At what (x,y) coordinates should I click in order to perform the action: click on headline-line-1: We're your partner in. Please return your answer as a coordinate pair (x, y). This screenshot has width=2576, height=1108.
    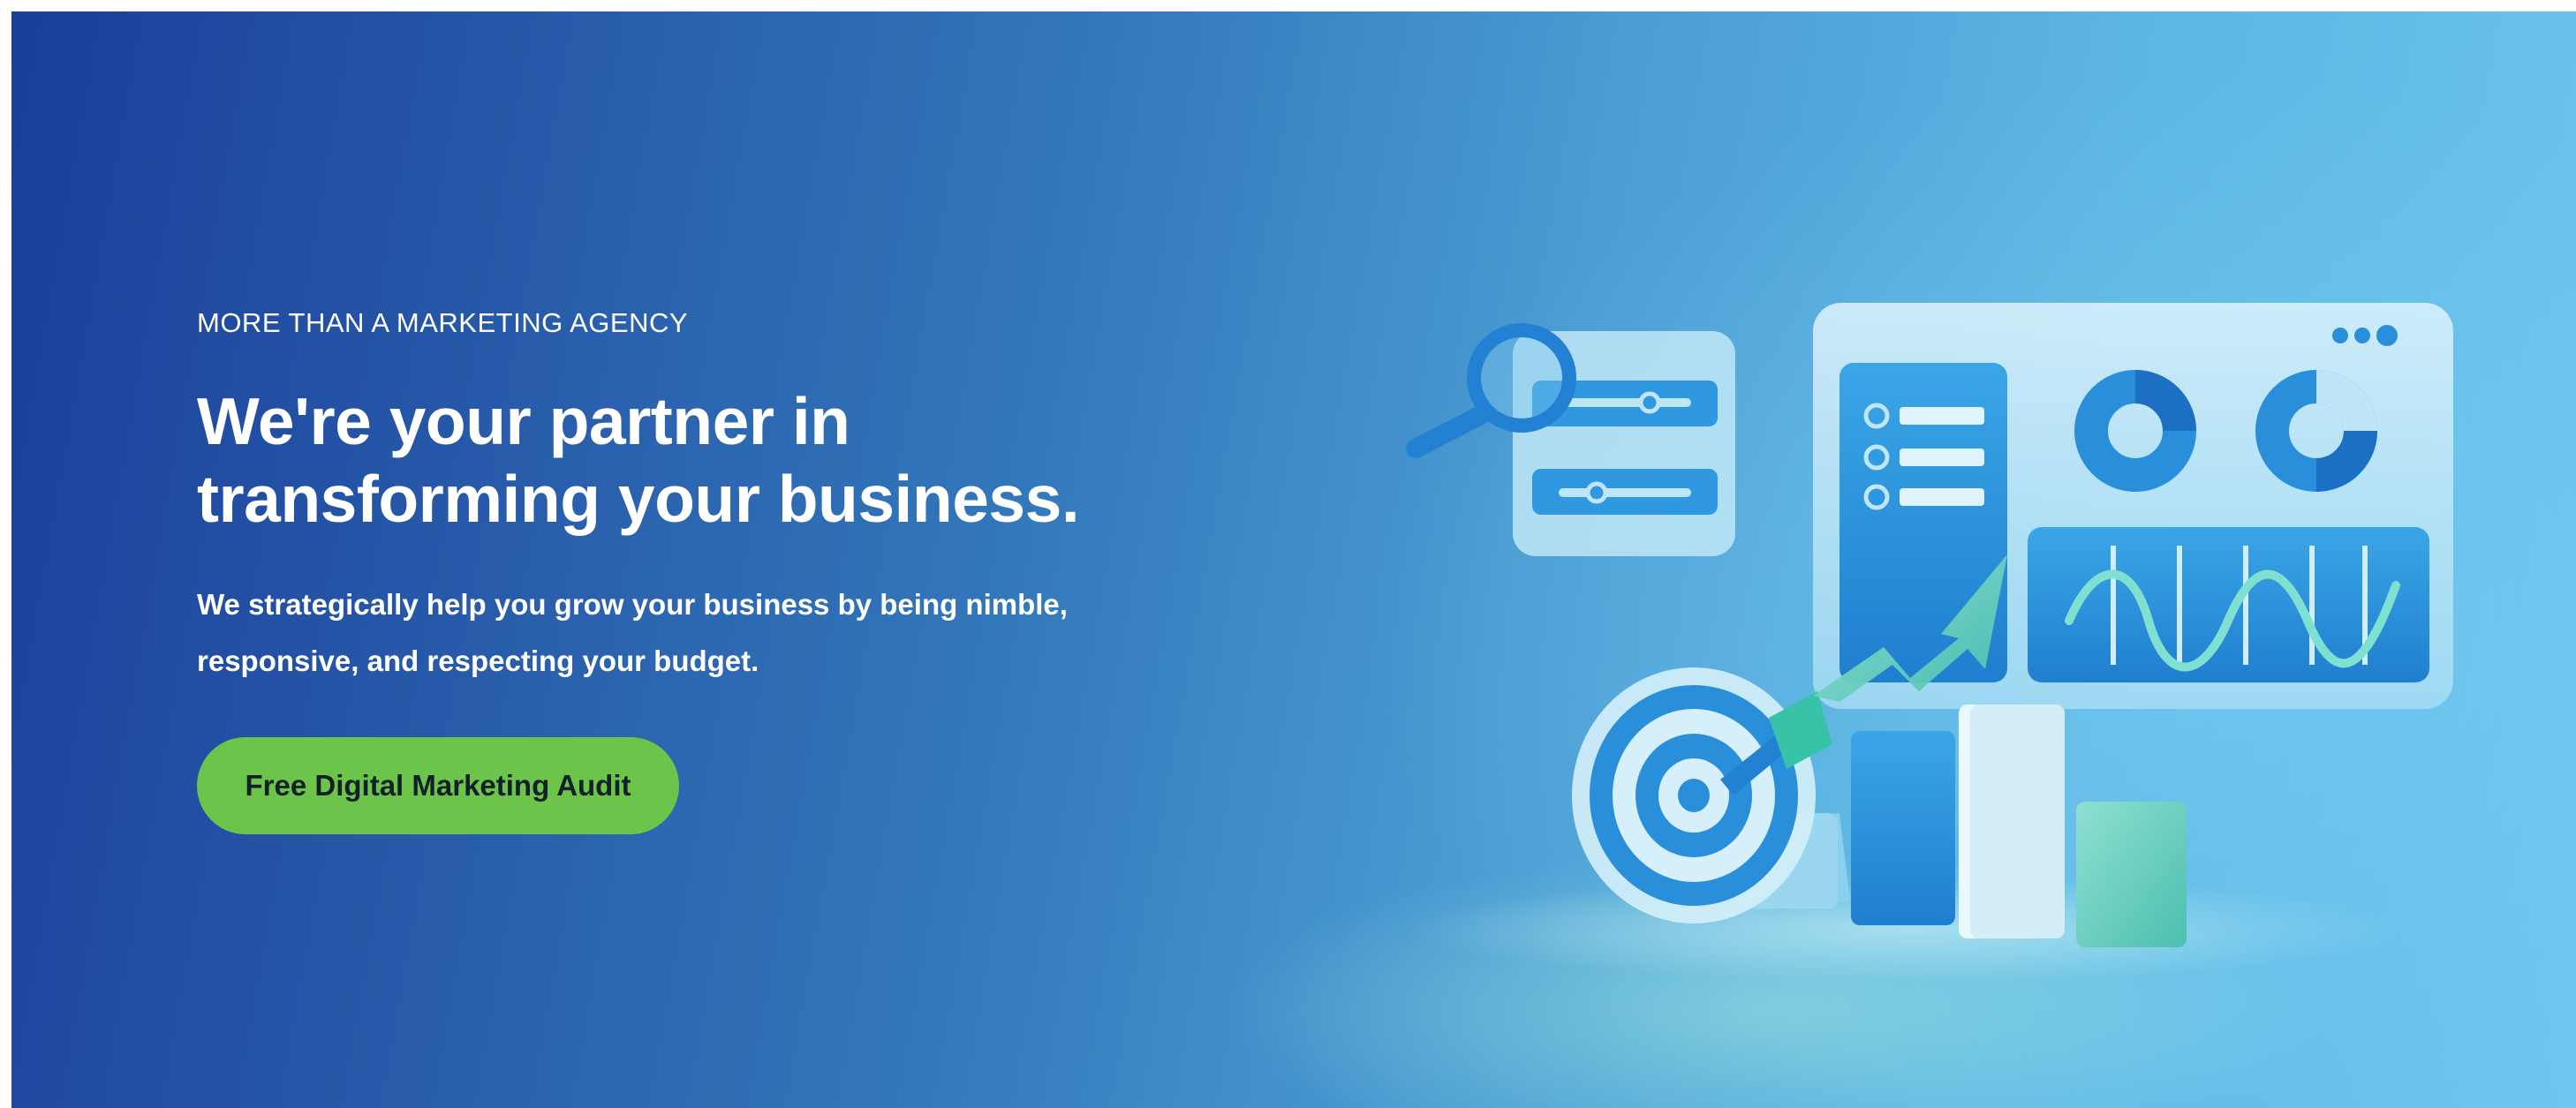
    Looking at the image, I should click on (523, 421).